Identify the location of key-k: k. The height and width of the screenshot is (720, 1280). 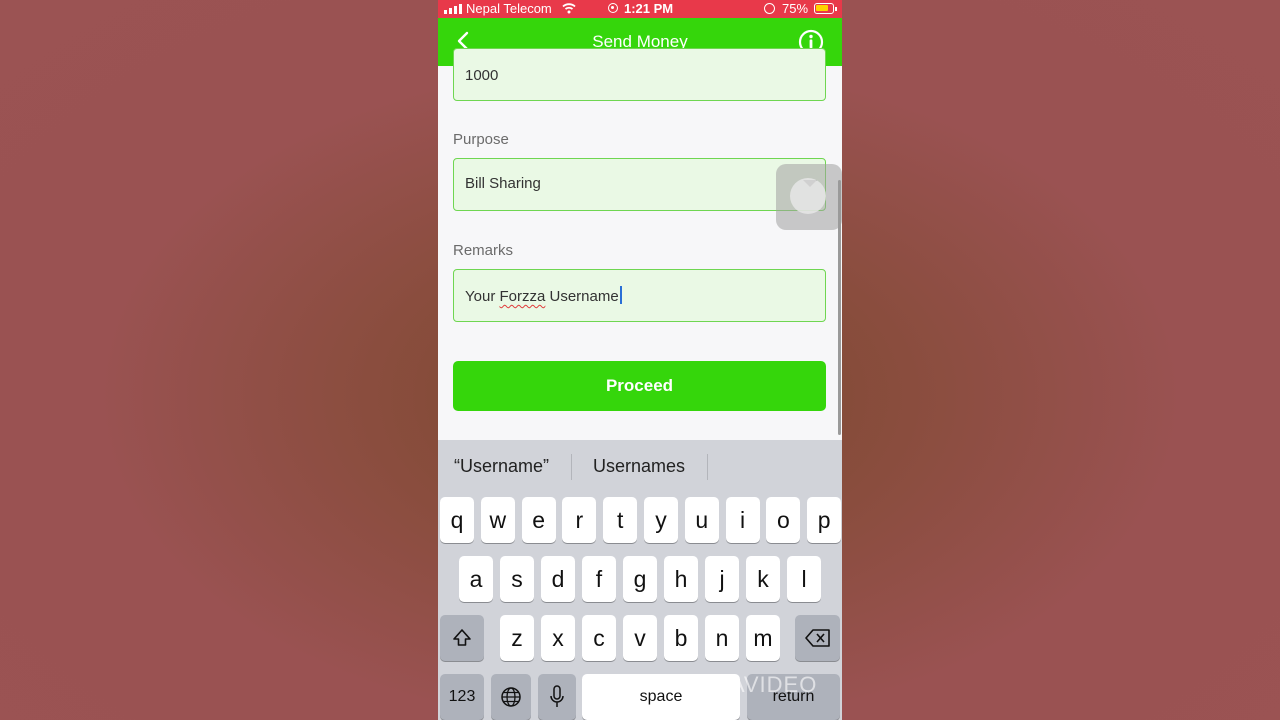
(763, 579).